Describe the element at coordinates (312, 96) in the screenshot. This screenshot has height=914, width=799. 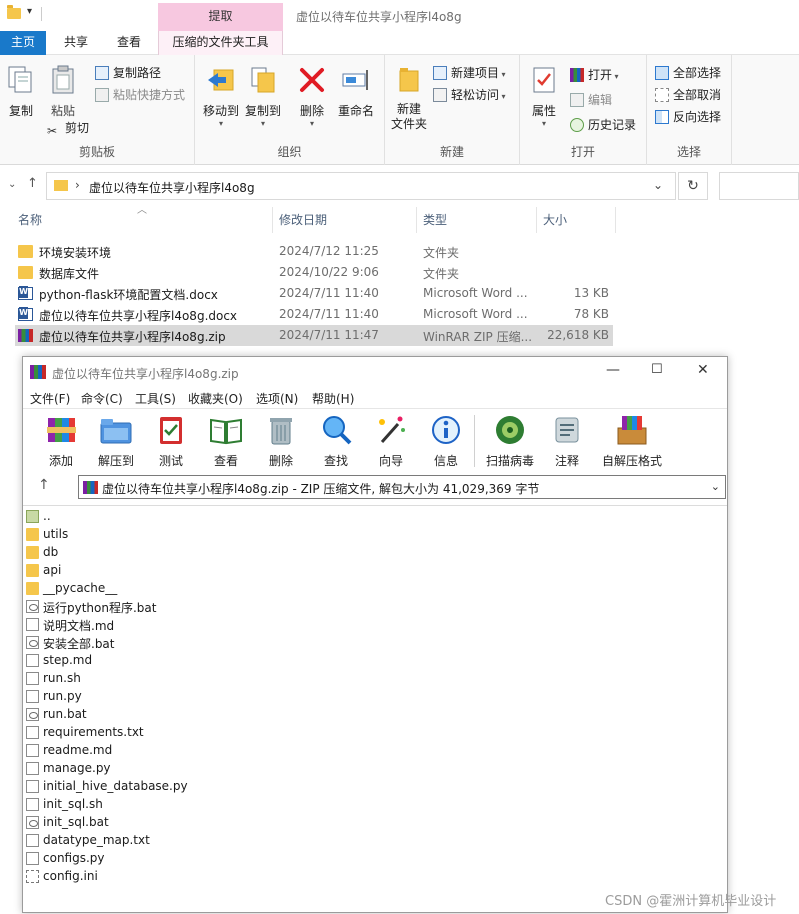
I see `delete-button: 删除 ▾` at that location.